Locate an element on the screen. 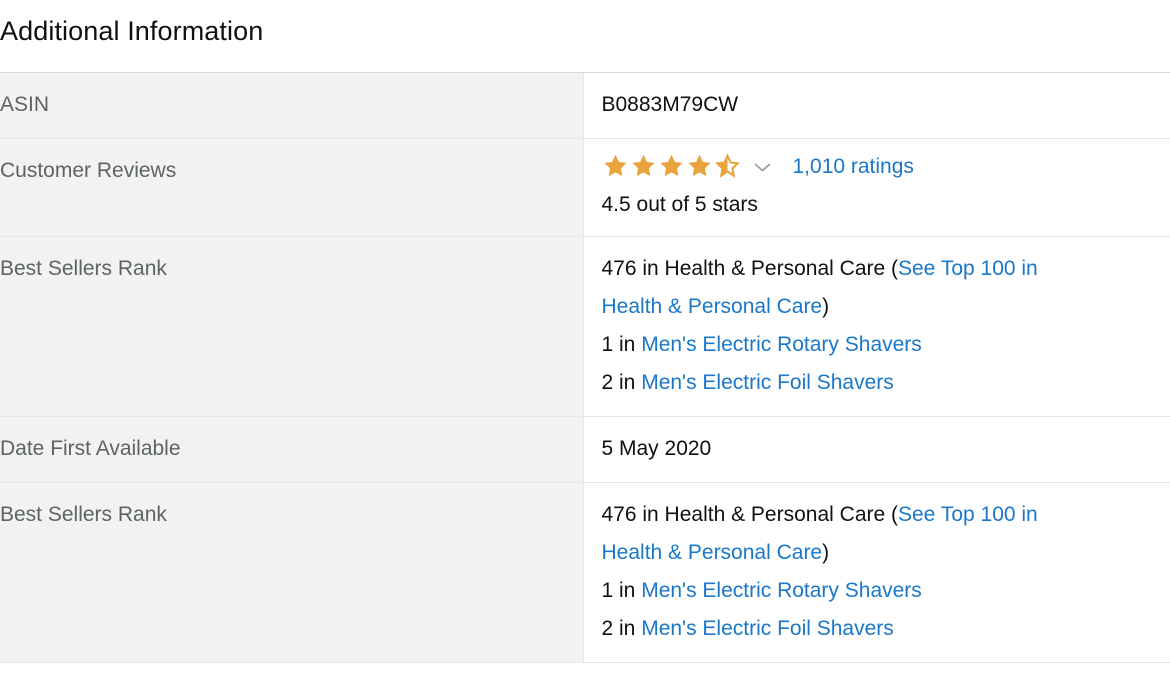  rating-summary-text: 4.5 out of 5 stars is located at coordinates (679, 204).